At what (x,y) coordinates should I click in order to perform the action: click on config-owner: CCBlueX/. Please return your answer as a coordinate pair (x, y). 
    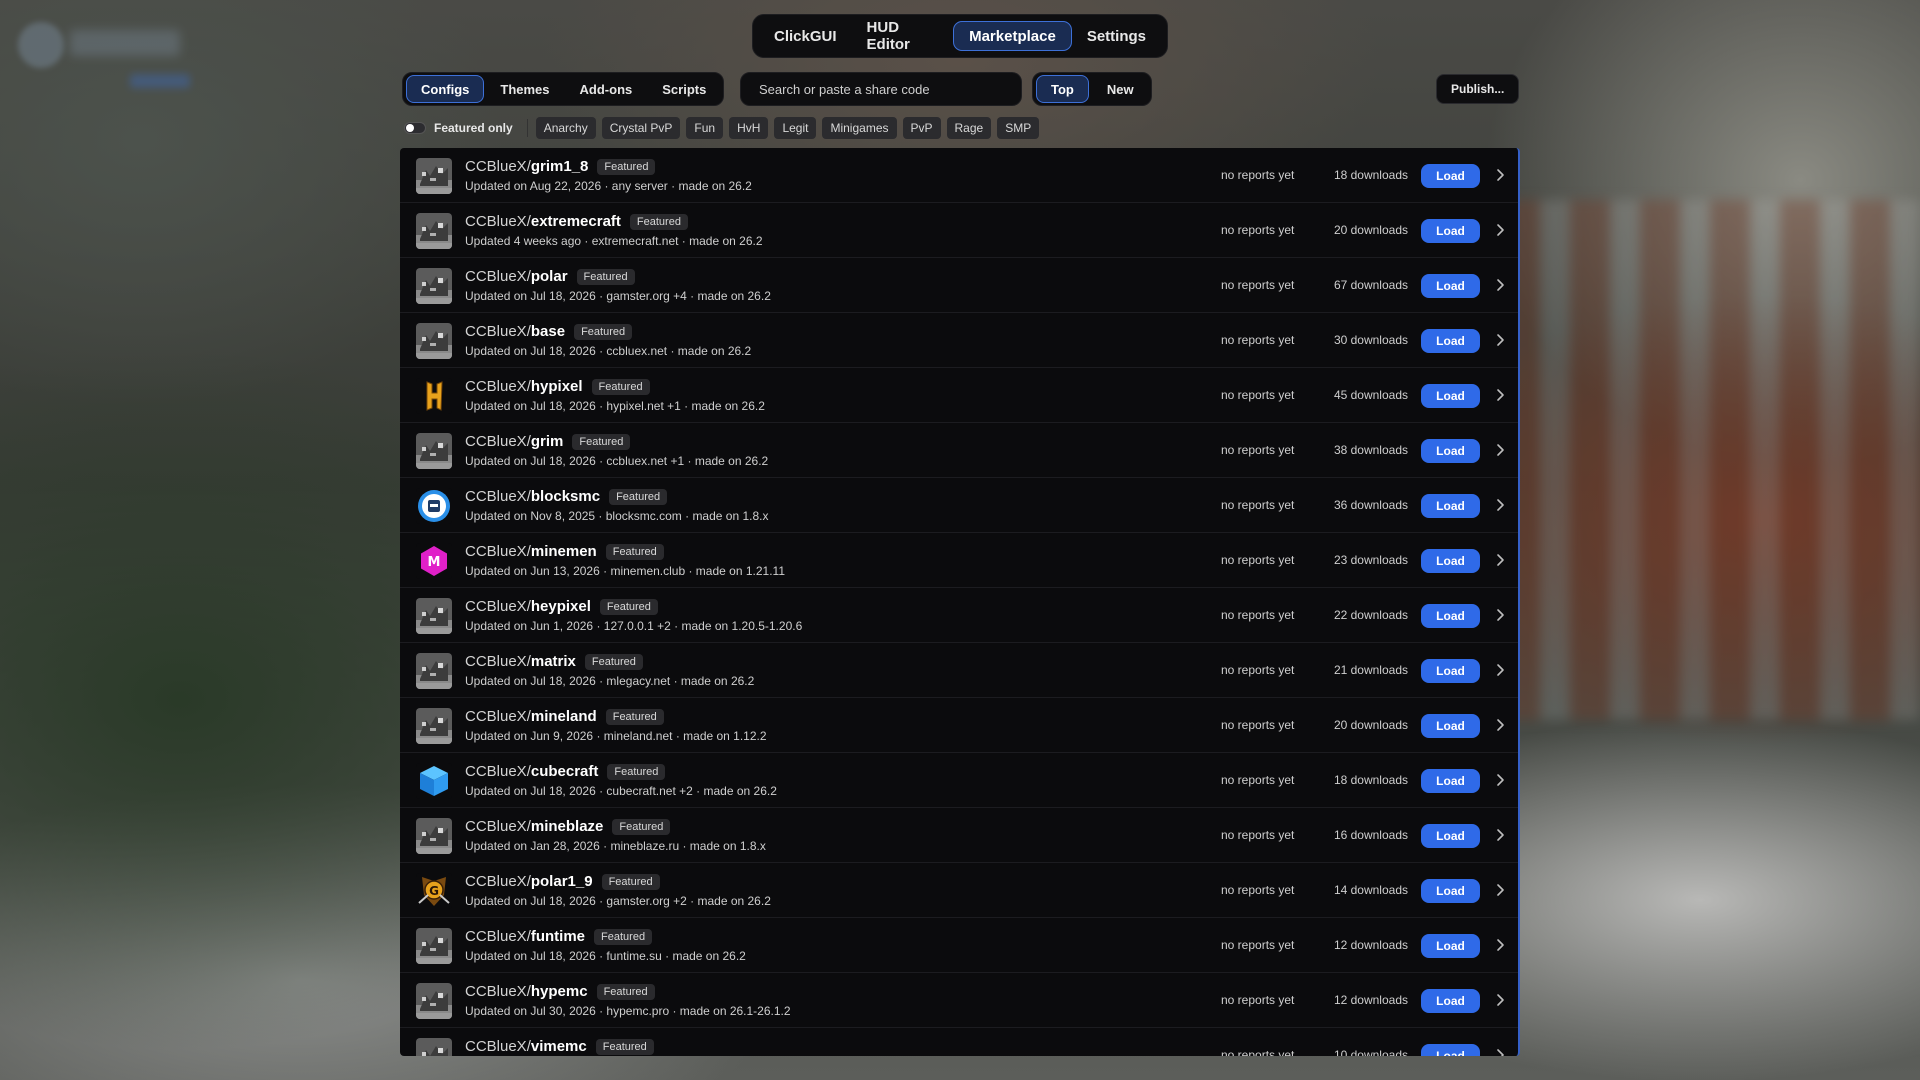
    Looking at the image, I should click on (498, 716).